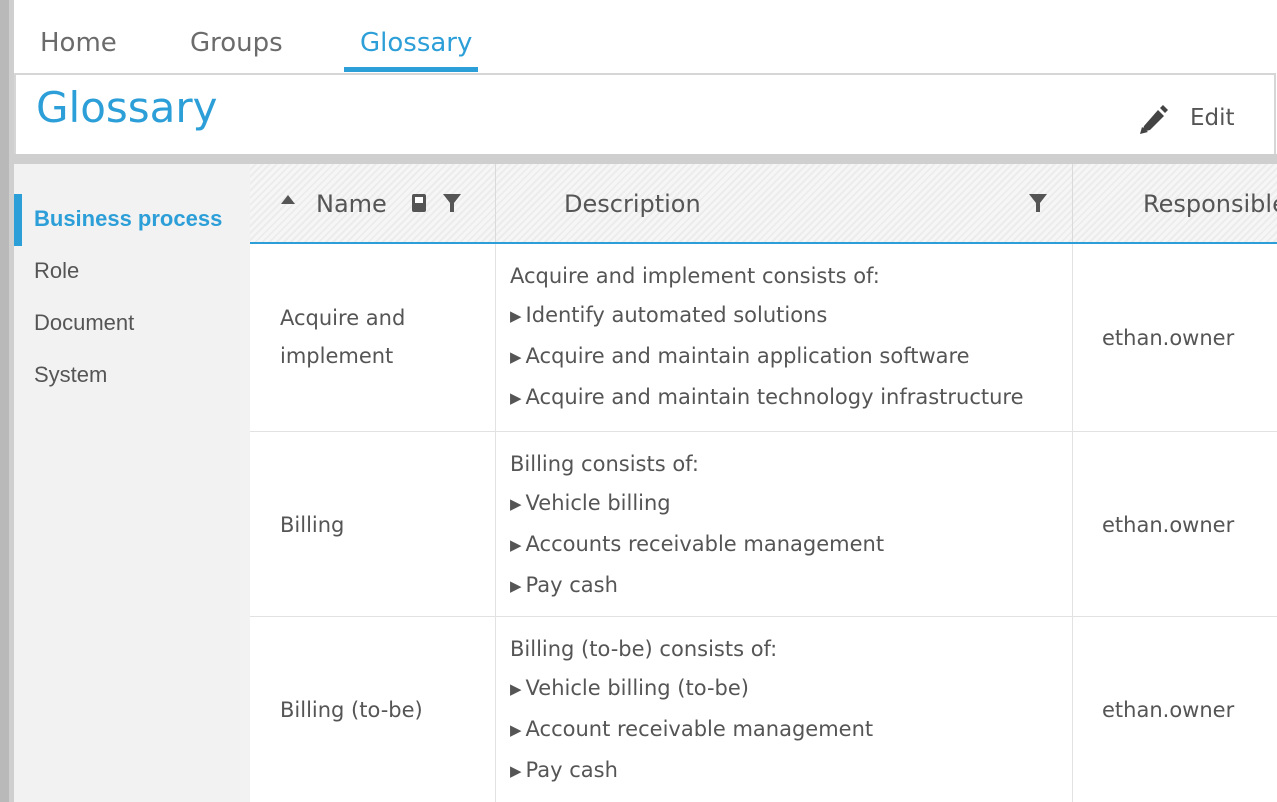  I want to click on active-tab-indicator, so click(411, 69).